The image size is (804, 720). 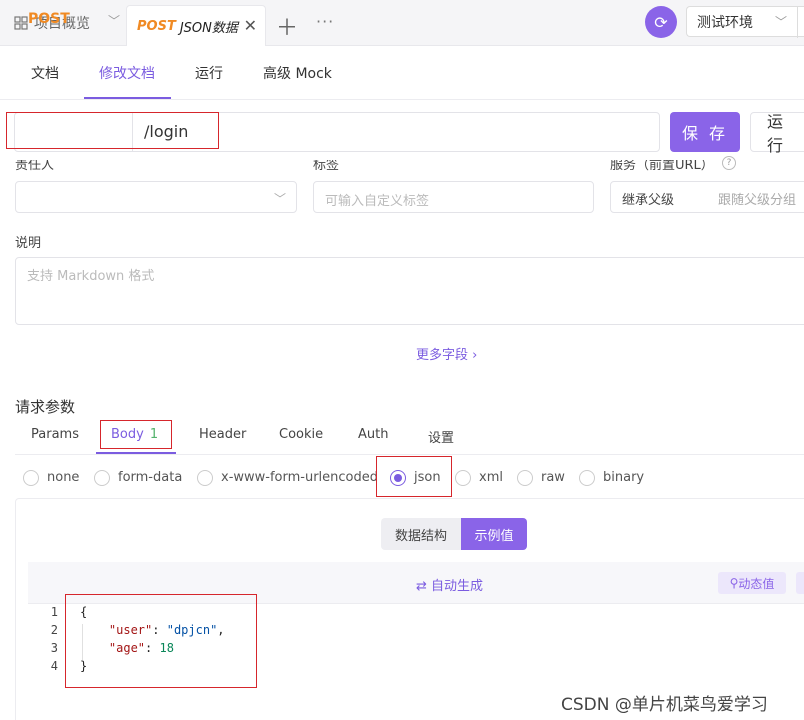 I want to click on watermark: CSDN @单片机菜鸟爱学习, so click(x=664, y=705).